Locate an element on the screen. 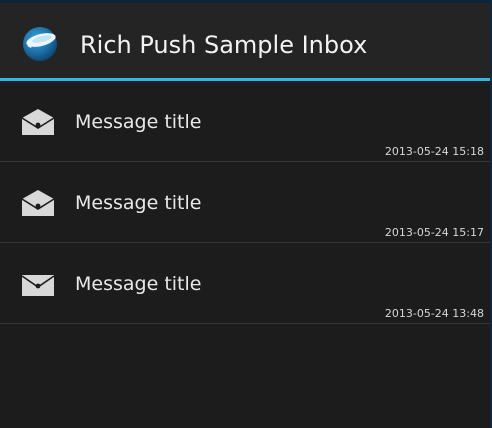  envelope-closed-icon is located at coordinates (38, 284).